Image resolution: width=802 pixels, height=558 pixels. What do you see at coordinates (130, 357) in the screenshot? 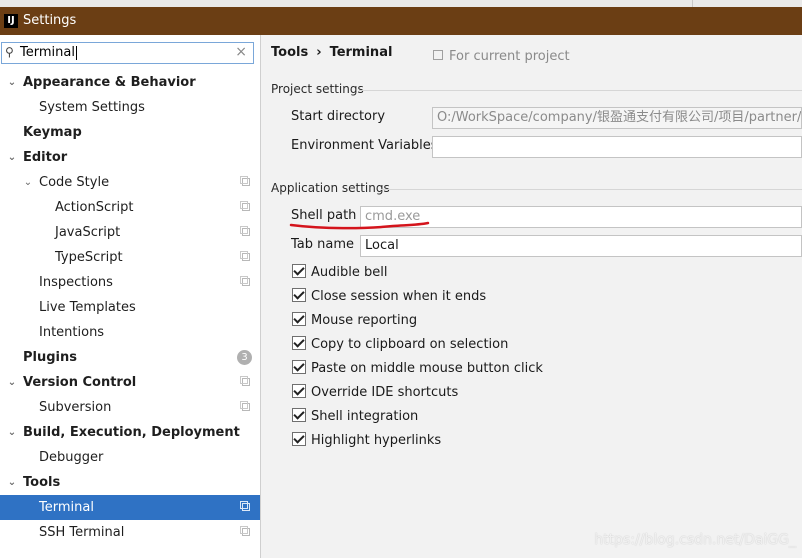
I see `sidebar-item: Plugins 3` at bounding box center [130, 357].